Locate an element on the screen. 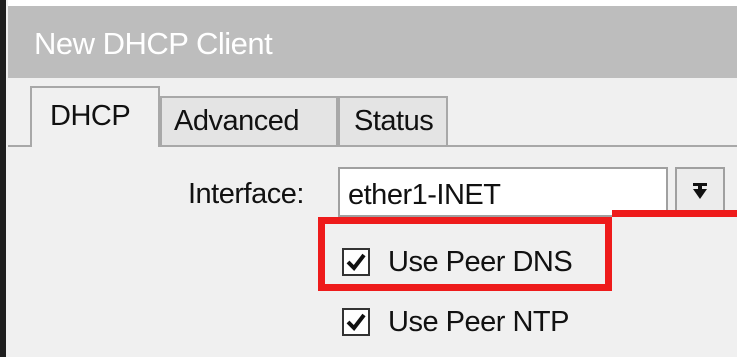 Image resolution: width=737 pixels, height=357 pixels. interface-label: Interface: is located at coordinates (246, 194).